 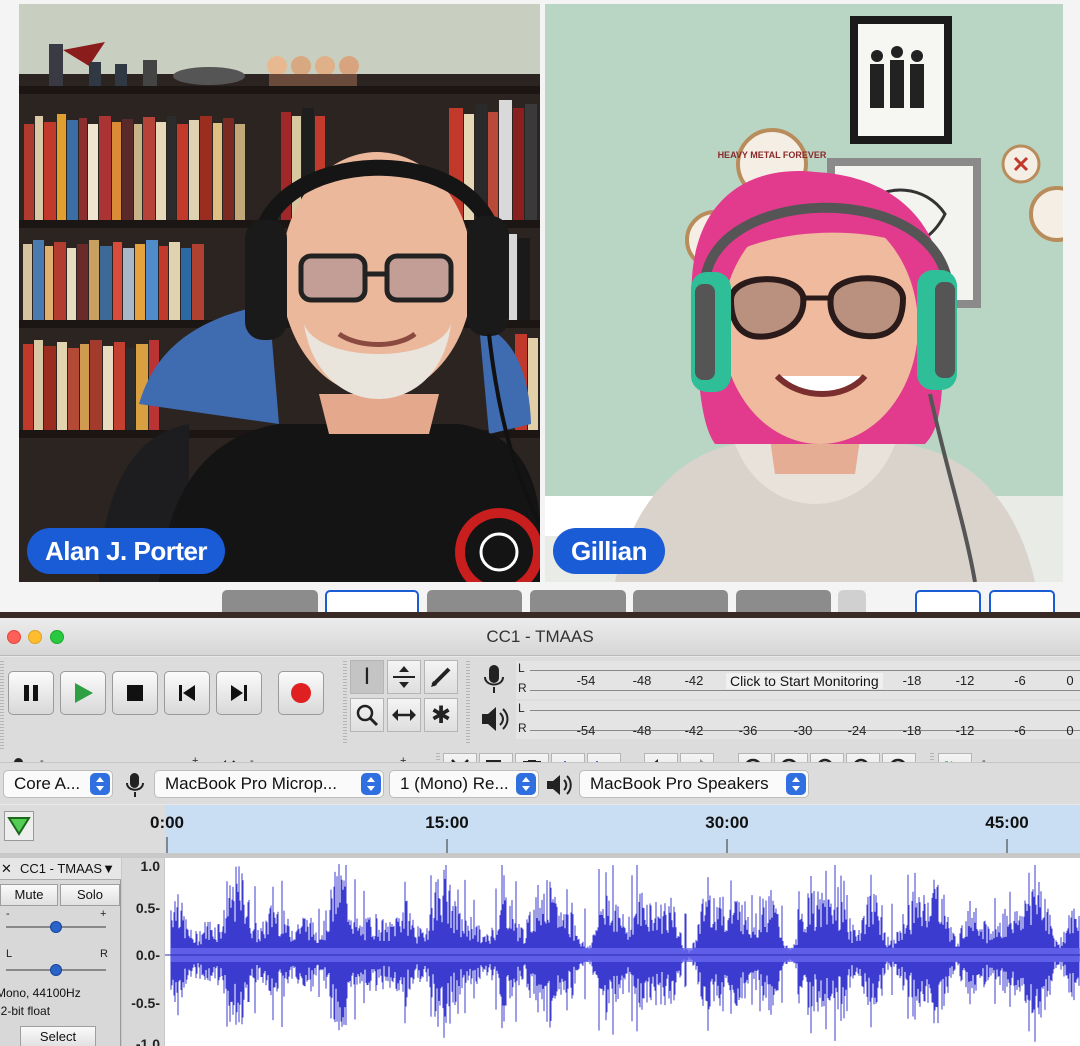 I want to click on stop-icon, so click(x=135, y=693).